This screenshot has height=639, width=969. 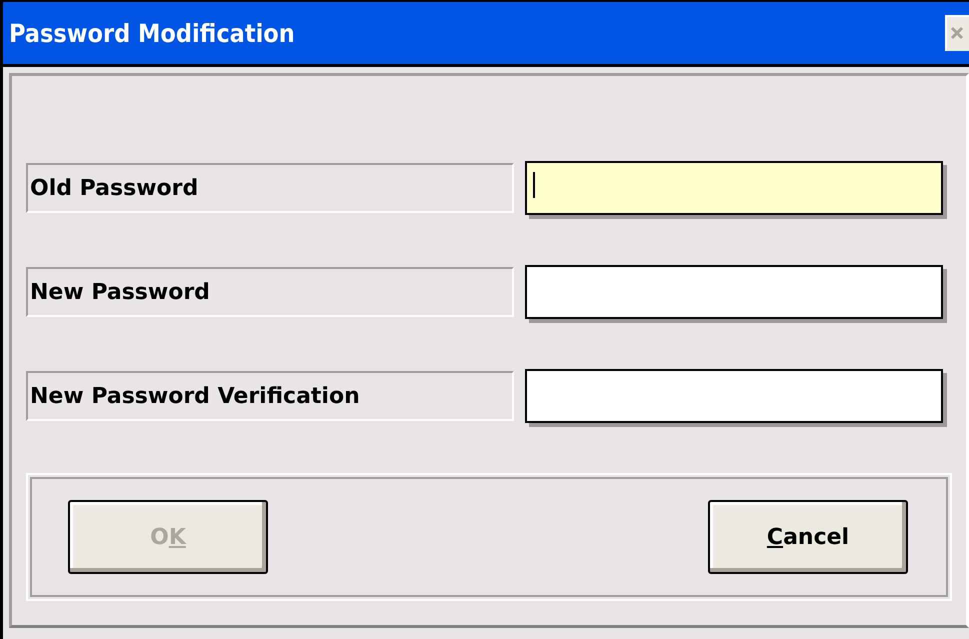 I want to click on field-label: New Password Verification, so click(x=270, y=396).